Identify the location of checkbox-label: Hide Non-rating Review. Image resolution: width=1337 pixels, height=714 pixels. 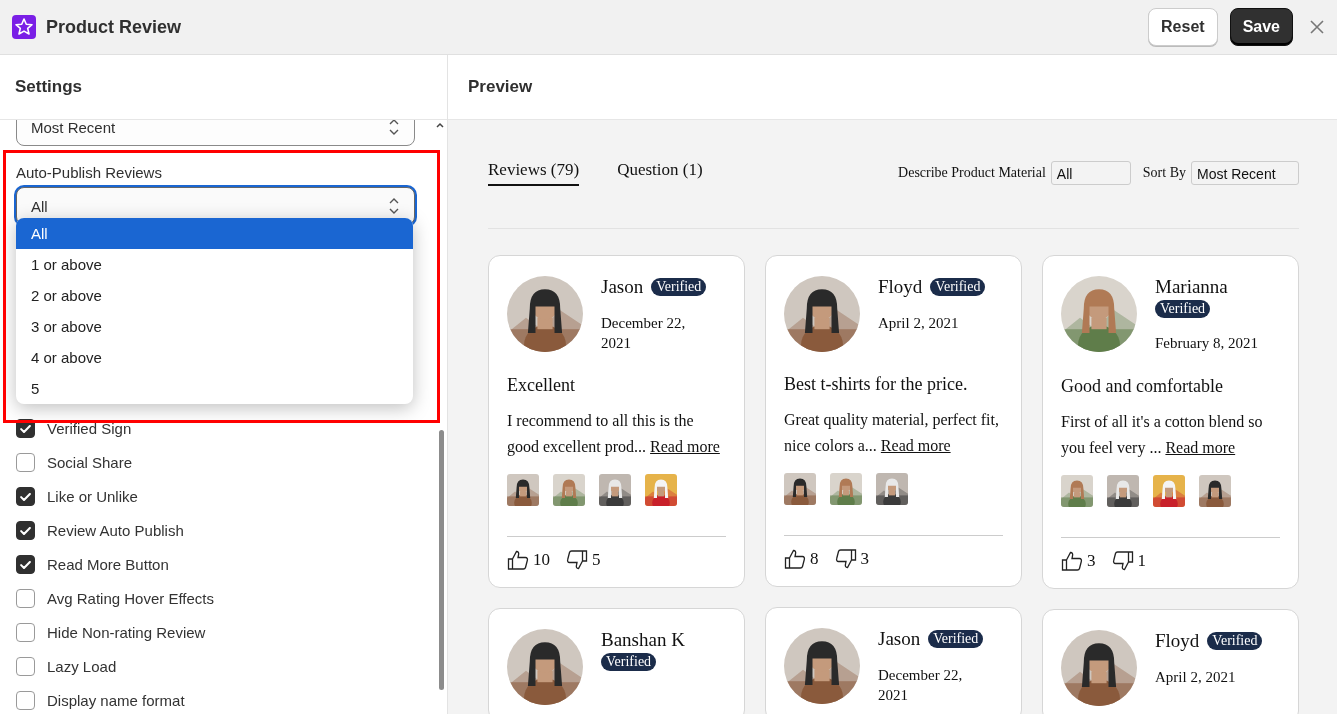
(126, 632).